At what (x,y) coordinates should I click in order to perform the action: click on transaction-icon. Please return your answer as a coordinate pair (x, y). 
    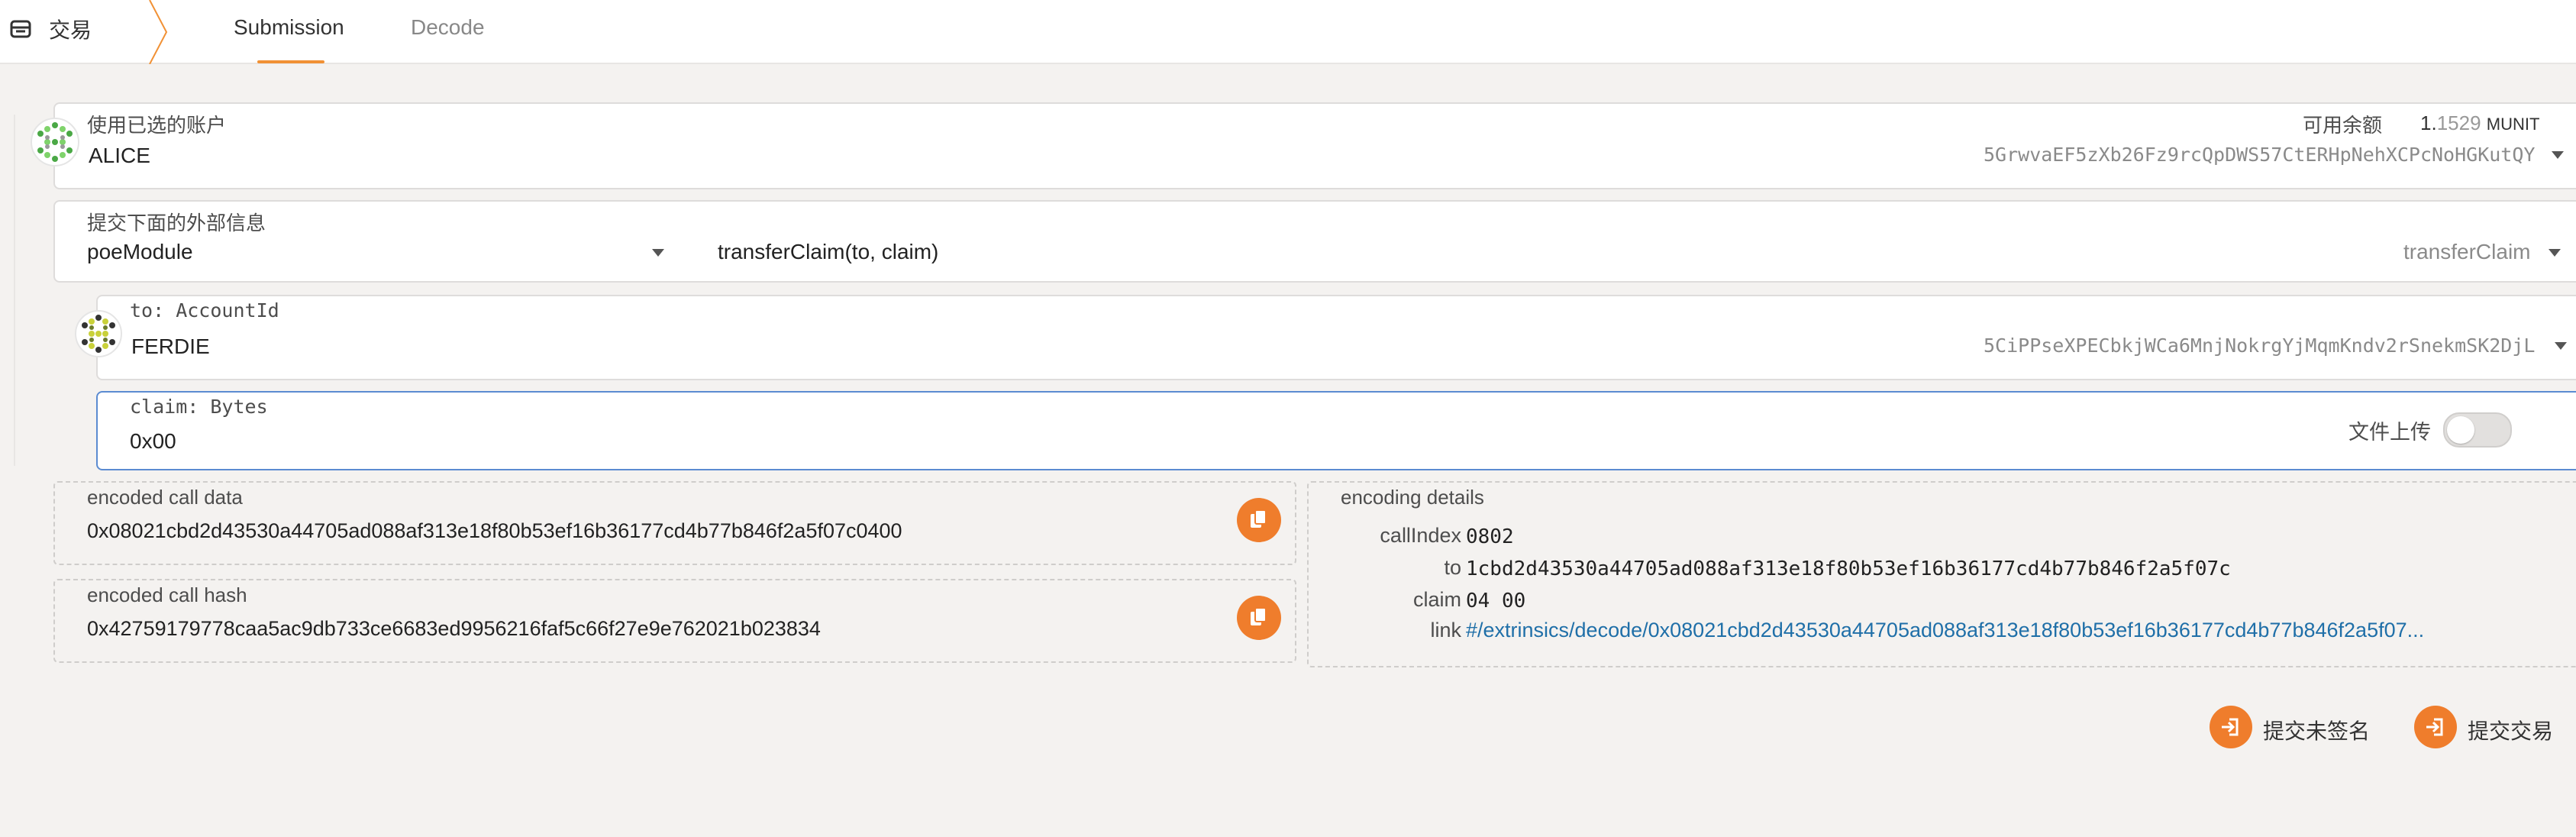
    Looking at the image, I should click on (20, 29).